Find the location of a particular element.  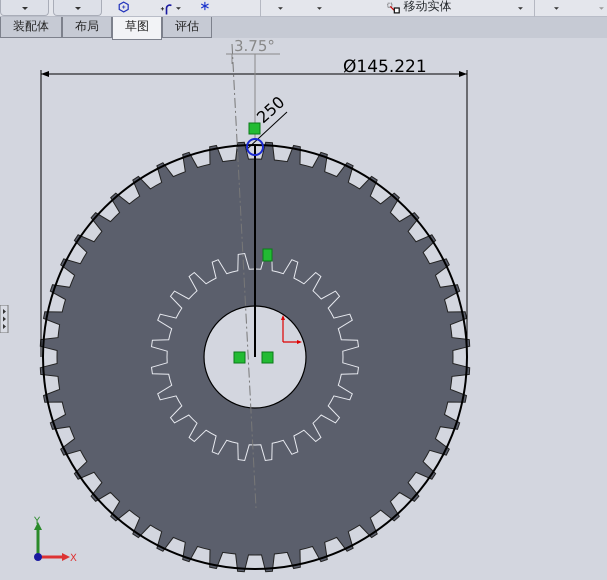

axis-label: Y is located at coordinates (37, 521).